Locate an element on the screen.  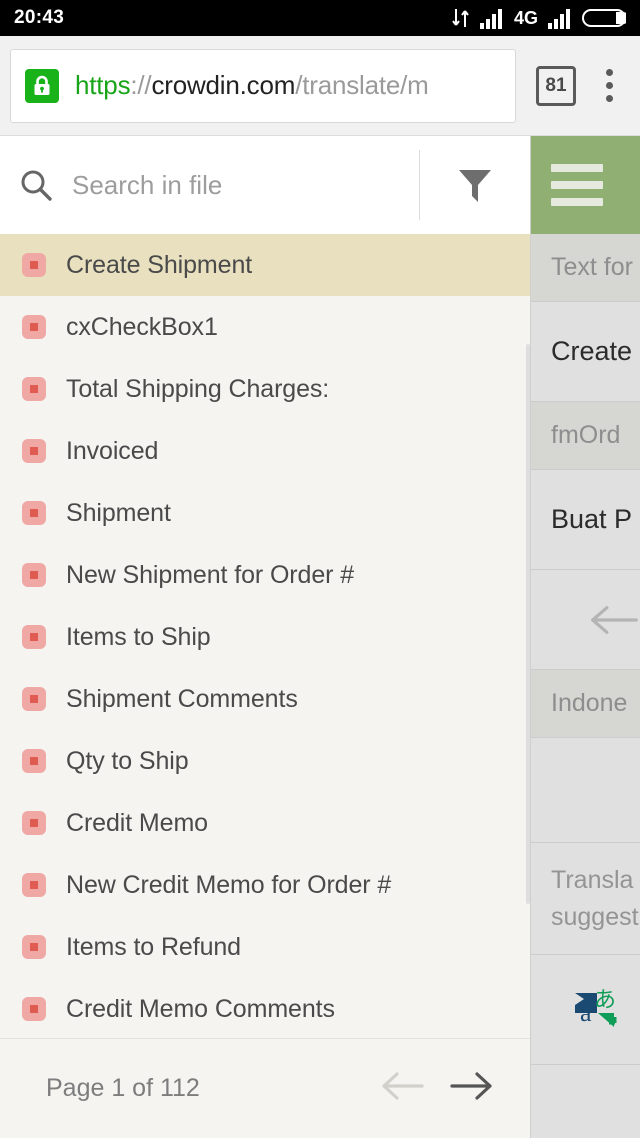
suggestions-hint: Transla suggest is located at coordinates (585, 899).